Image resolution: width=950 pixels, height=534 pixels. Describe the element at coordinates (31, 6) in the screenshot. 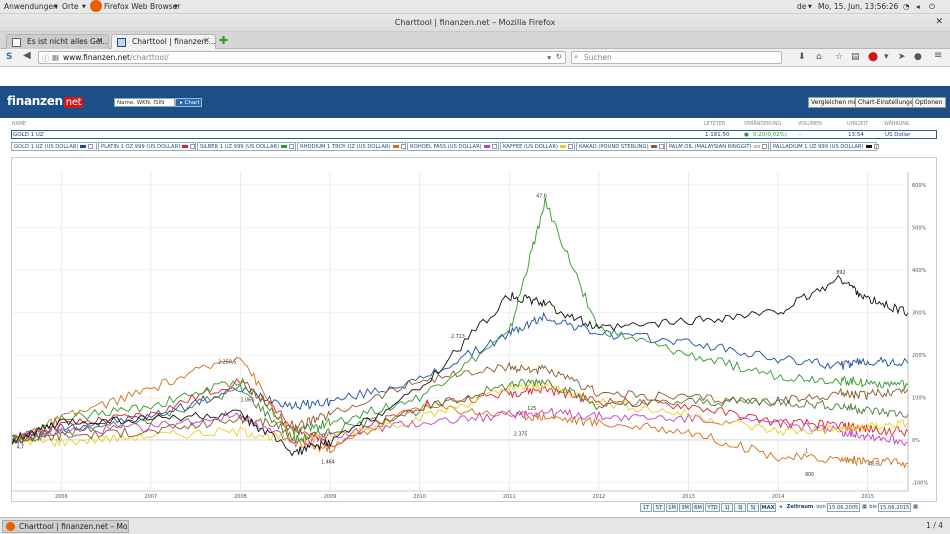

I see `apps-menu: Anwendungen` at that location.